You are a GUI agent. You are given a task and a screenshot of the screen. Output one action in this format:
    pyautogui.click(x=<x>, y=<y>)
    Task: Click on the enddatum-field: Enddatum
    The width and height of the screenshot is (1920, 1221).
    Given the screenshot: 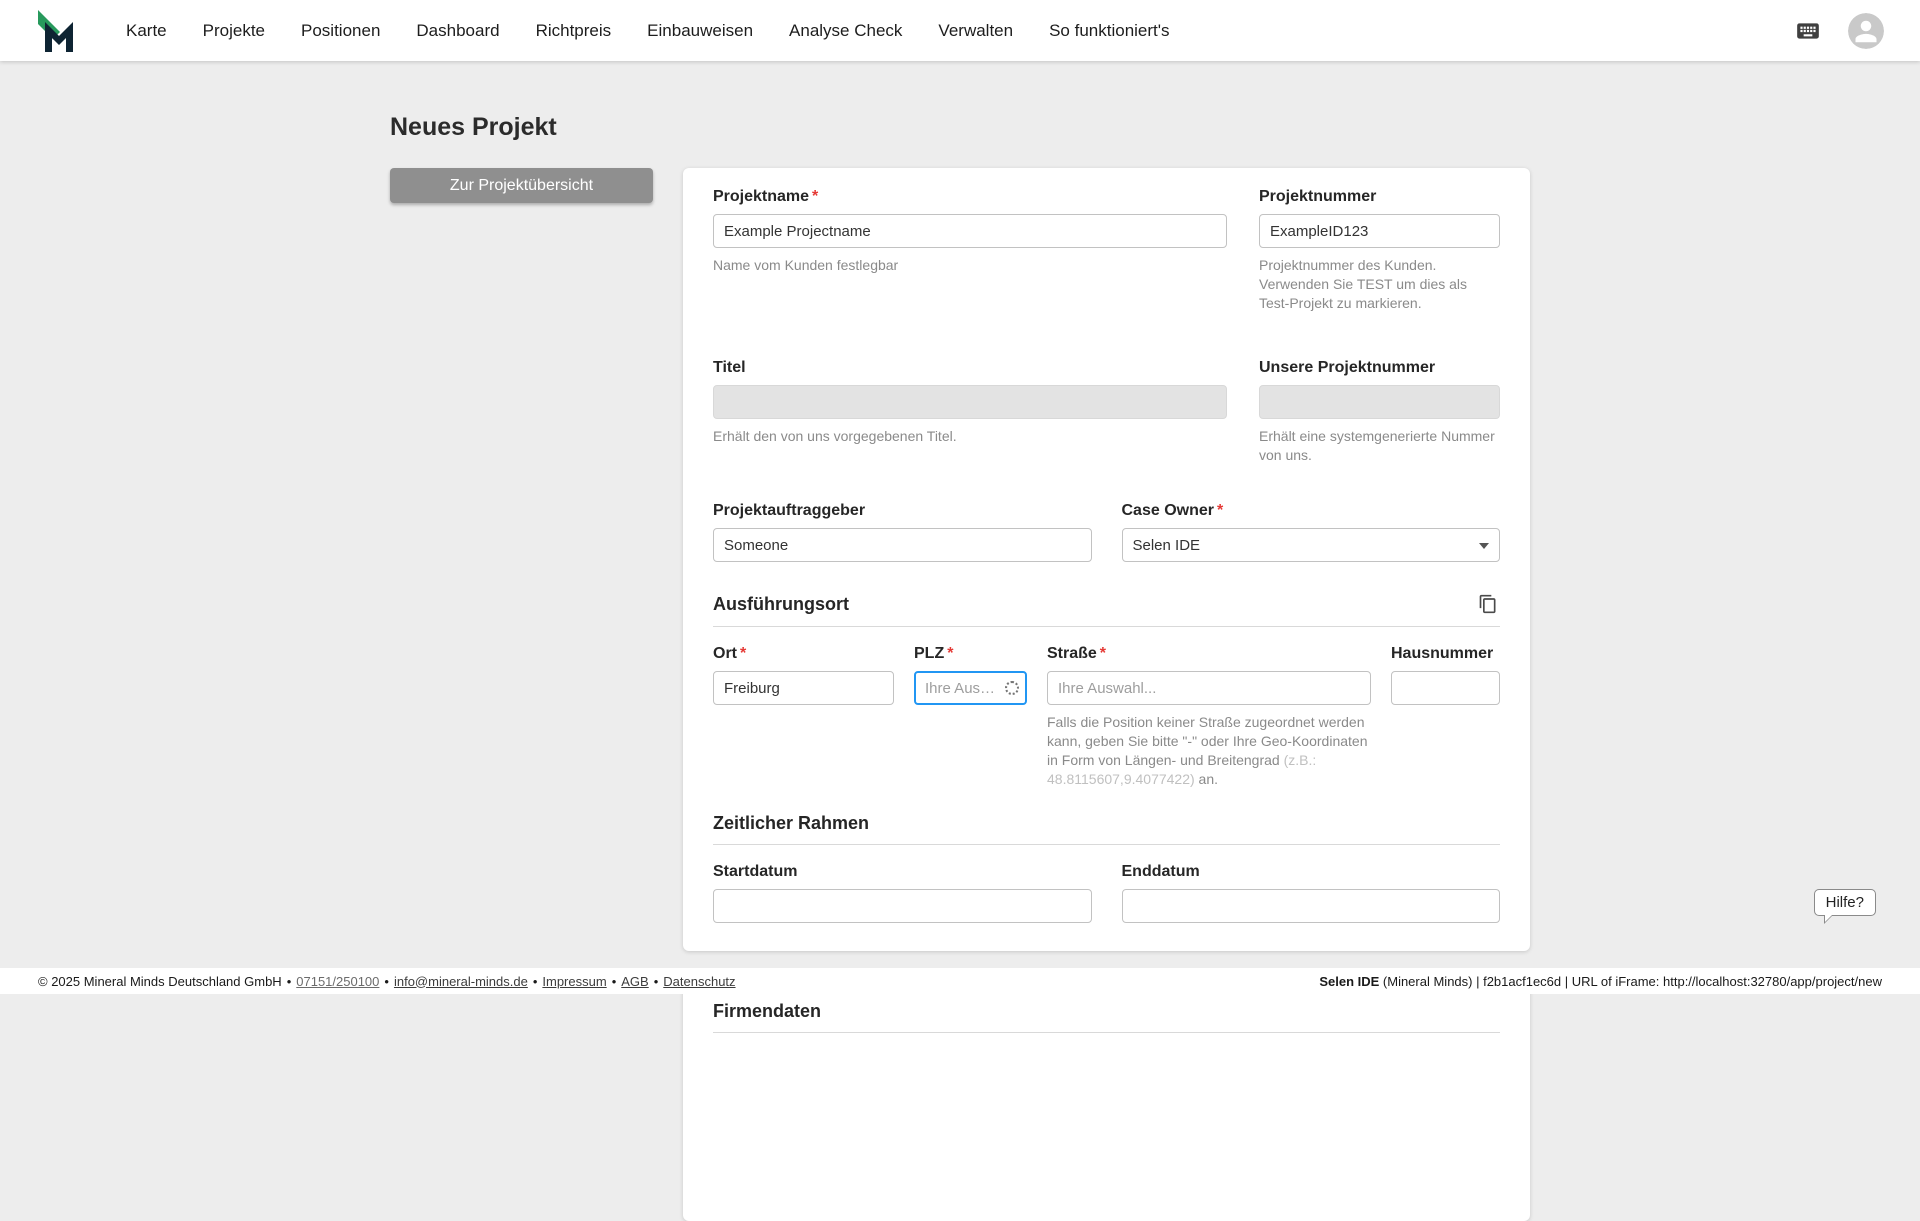 What is the action you would take?
    pyautogui.click(x=1310, y=893)
    